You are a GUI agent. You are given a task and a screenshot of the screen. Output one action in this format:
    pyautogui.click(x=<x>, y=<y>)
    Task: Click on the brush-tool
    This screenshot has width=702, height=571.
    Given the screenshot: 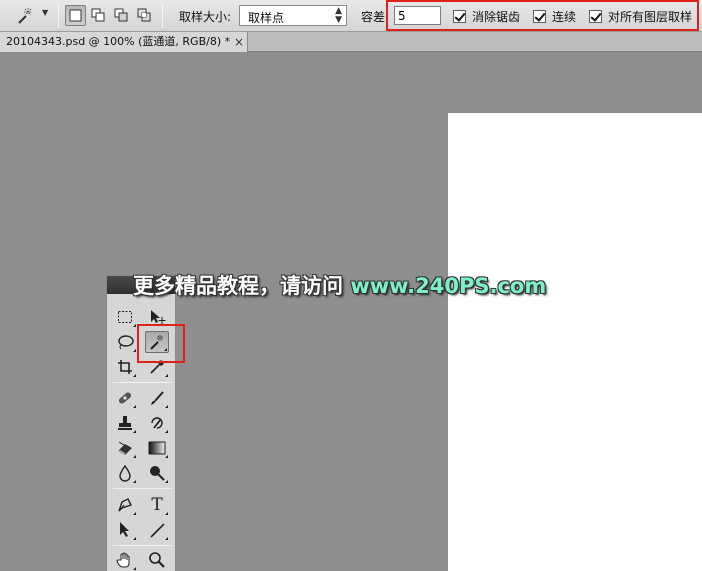 What is the action you would take?
    pyautogui.click(x=157, y=398)
    